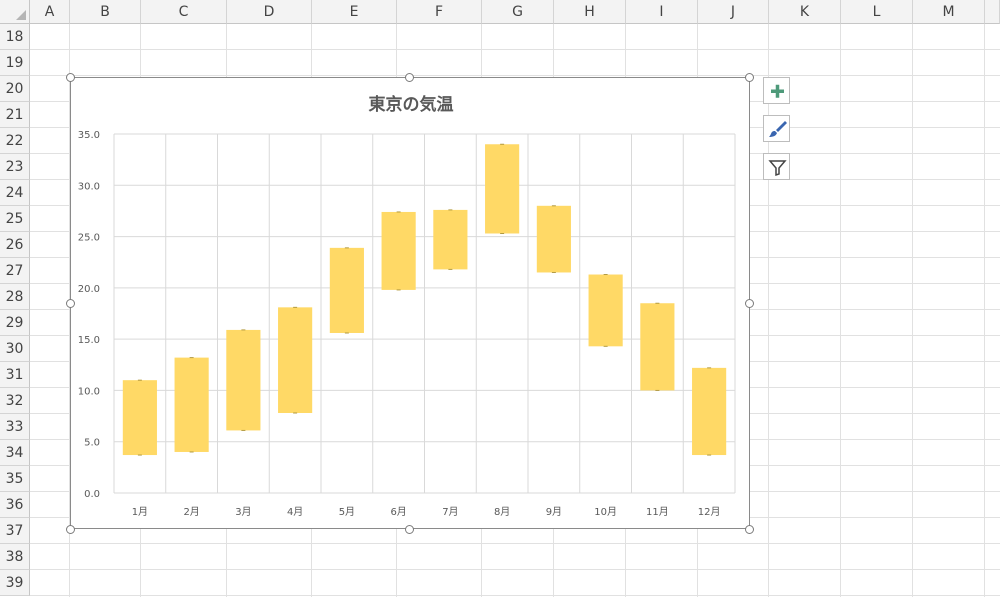  What do you see at coordinates (450, 512) in the screenshot?
I see `x-tick-label: 7月` at bounding box center [450, 512].